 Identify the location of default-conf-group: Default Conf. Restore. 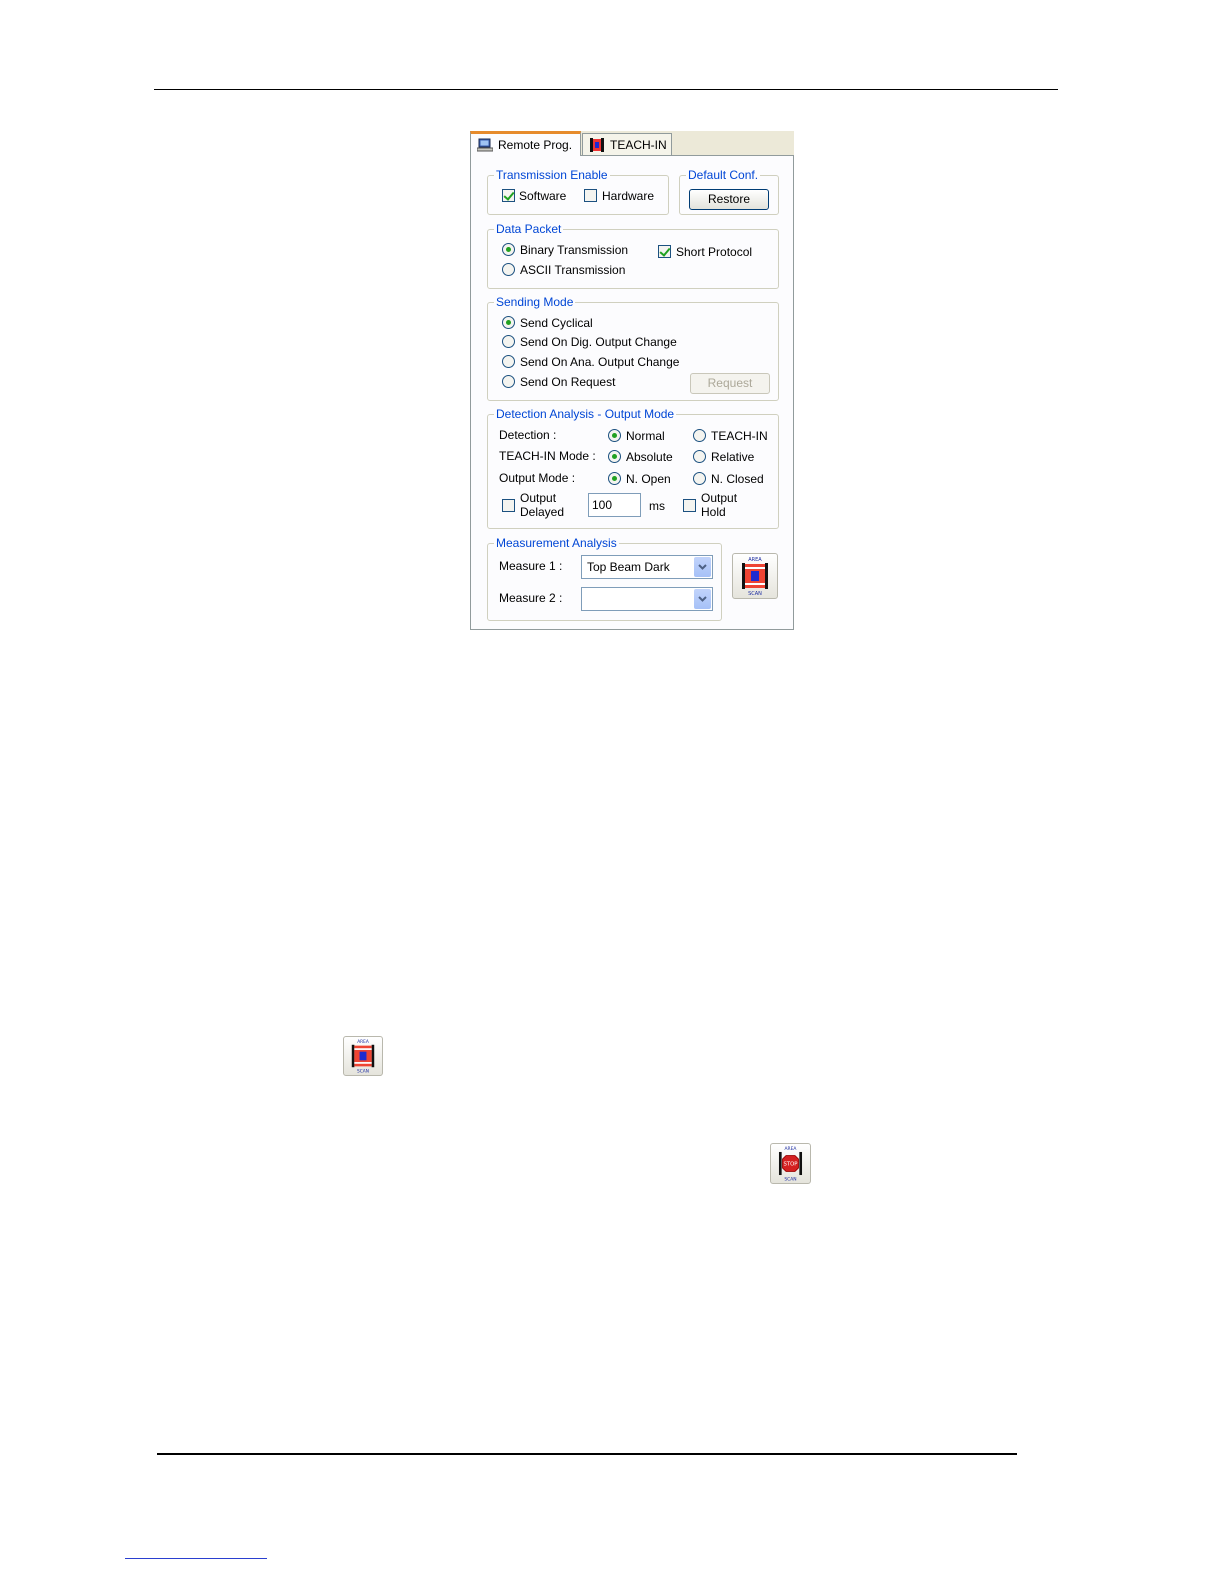
(729, 191).